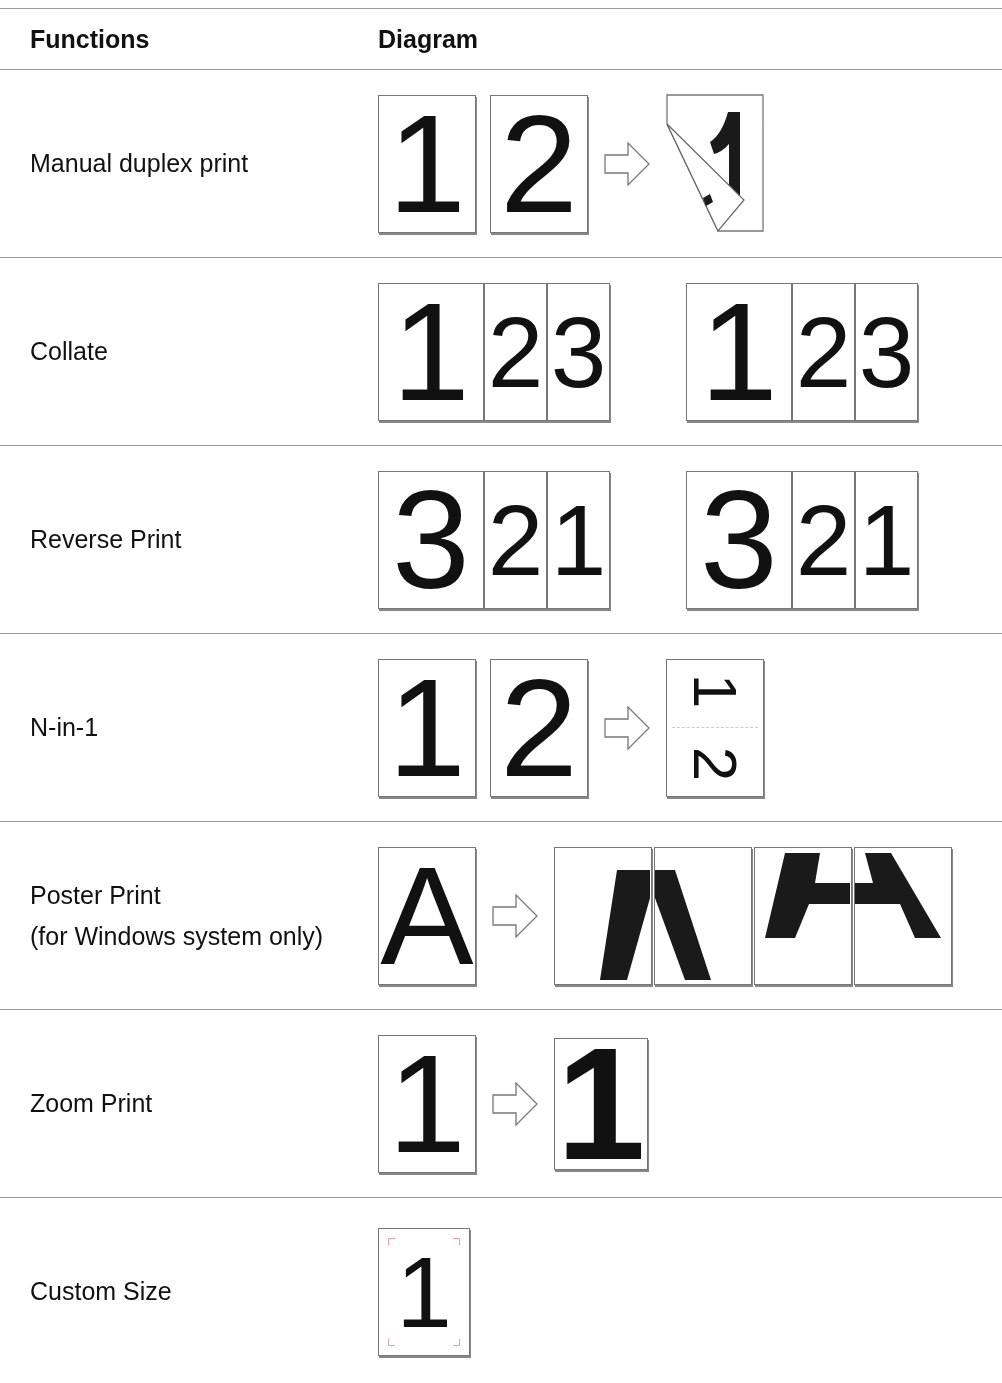 The image size is (1002, 1383). What do you see at coordinates (139, 163) in the screenshot?
I see `function-label: Manual duplex print` at bounding box center [139, 163].